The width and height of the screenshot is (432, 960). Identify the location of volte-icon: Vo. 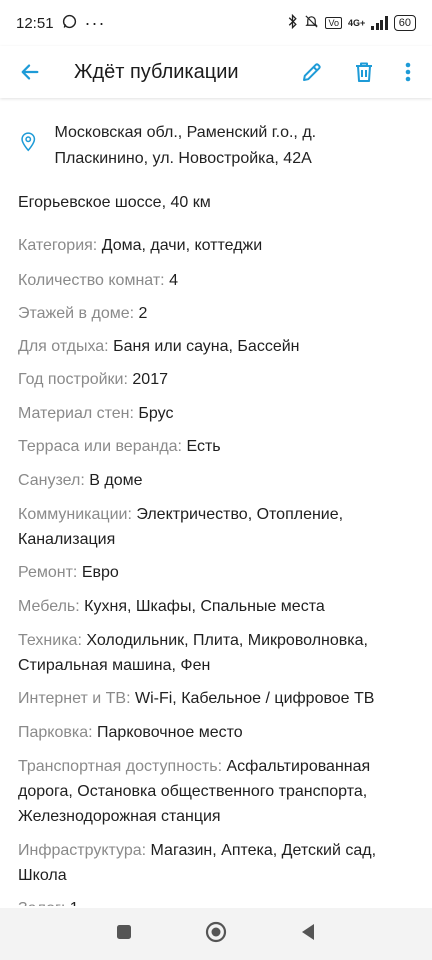
(333, 23).